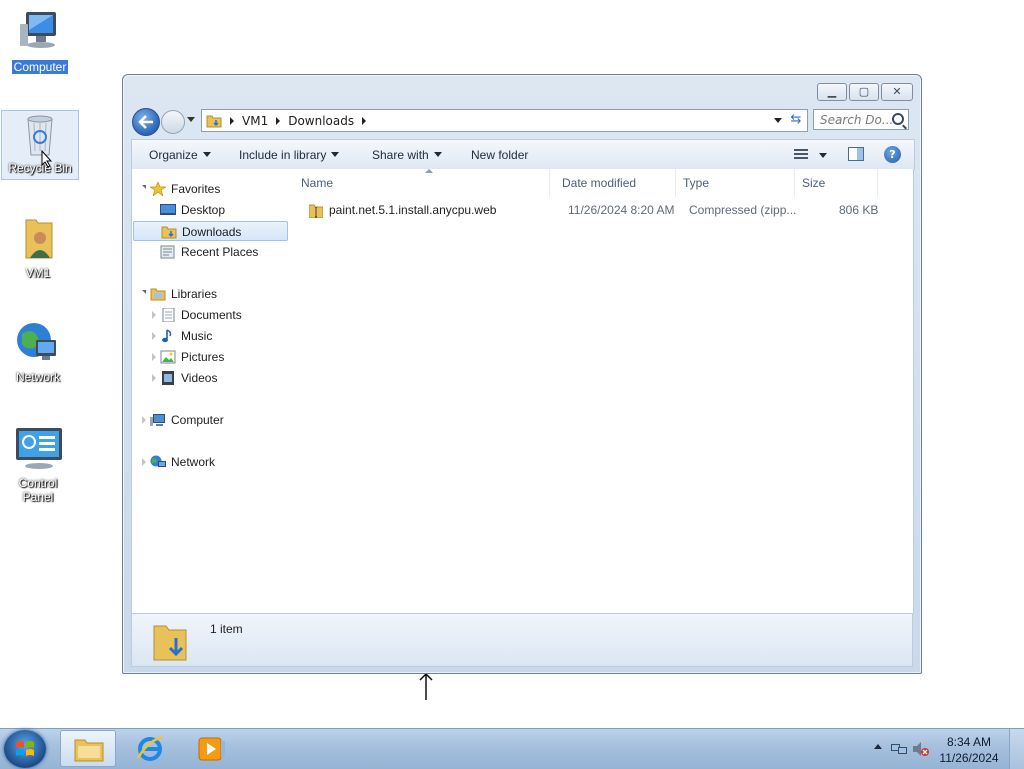  What do you see at coordinates (25, 749) in the screenshot?
I see `start-button` at bounding box center [25, 749].